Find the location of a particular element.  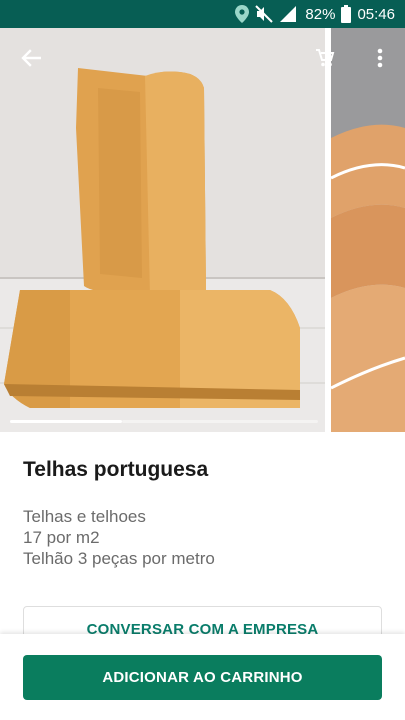

status-bar: 82% 05:46 is located at coordinates (202, 14).